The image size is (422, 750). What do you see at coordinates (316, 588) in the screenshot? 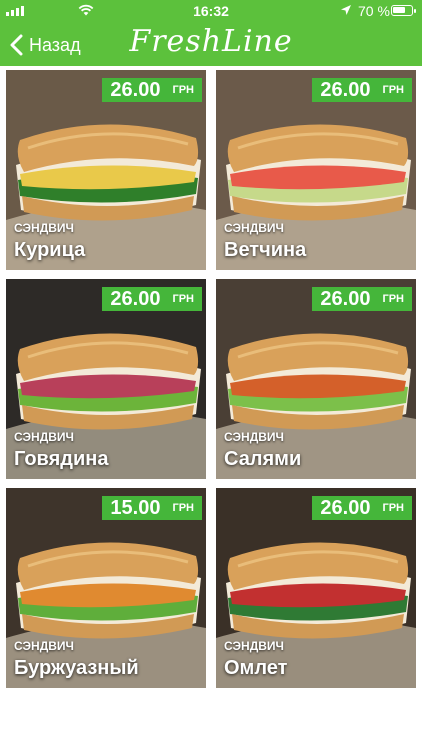
I see `product-card: 26.00 ГРН СЭНДВИЧ Омлет` at bounding box center [316, 588].